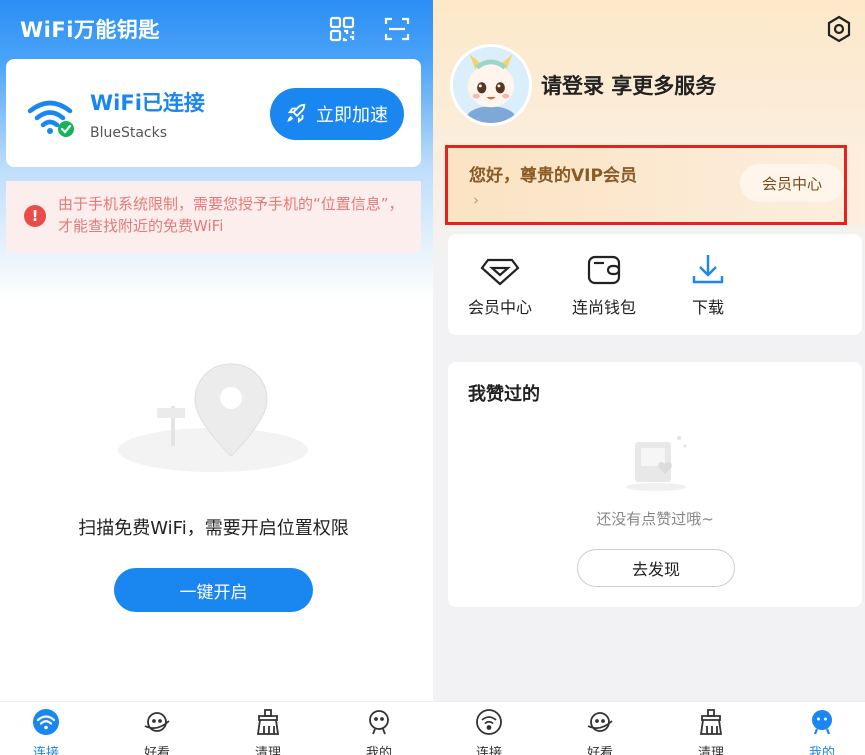 The width and height of the screenshot is (865, 755). Describe the element at coordinates (35, 216) in the screenshot. I see `alert-icon: !` at that location.